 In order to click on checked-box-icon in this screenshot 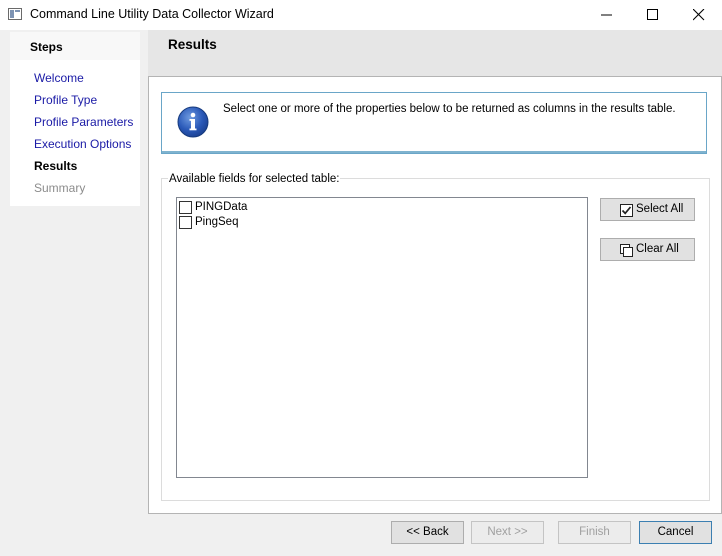, I will do `click(626, 210)`.